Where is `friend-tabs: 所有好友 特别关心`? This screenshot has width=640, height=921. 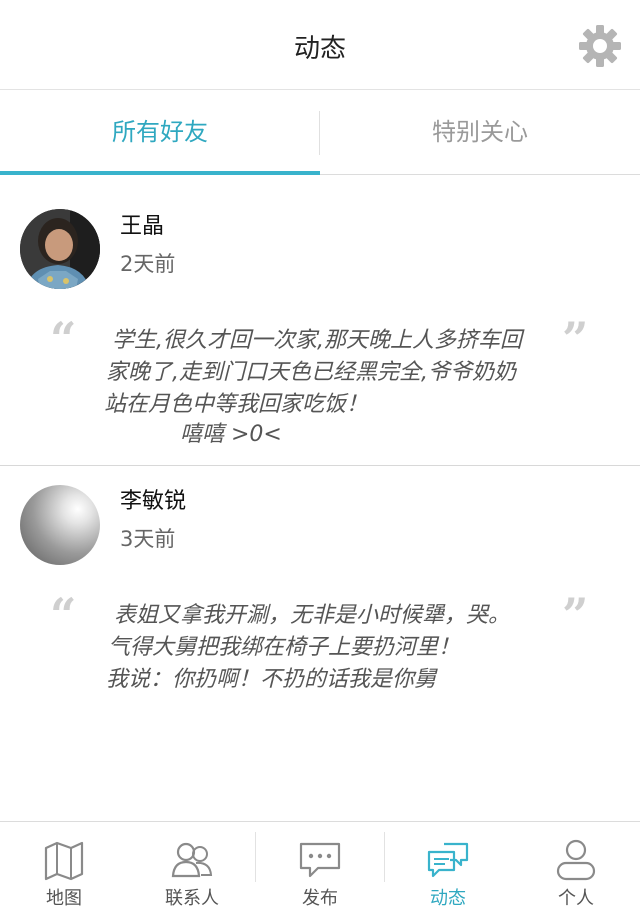 friend-tabs: 所有好友 特别关心 is located at coordinates (320, 133).